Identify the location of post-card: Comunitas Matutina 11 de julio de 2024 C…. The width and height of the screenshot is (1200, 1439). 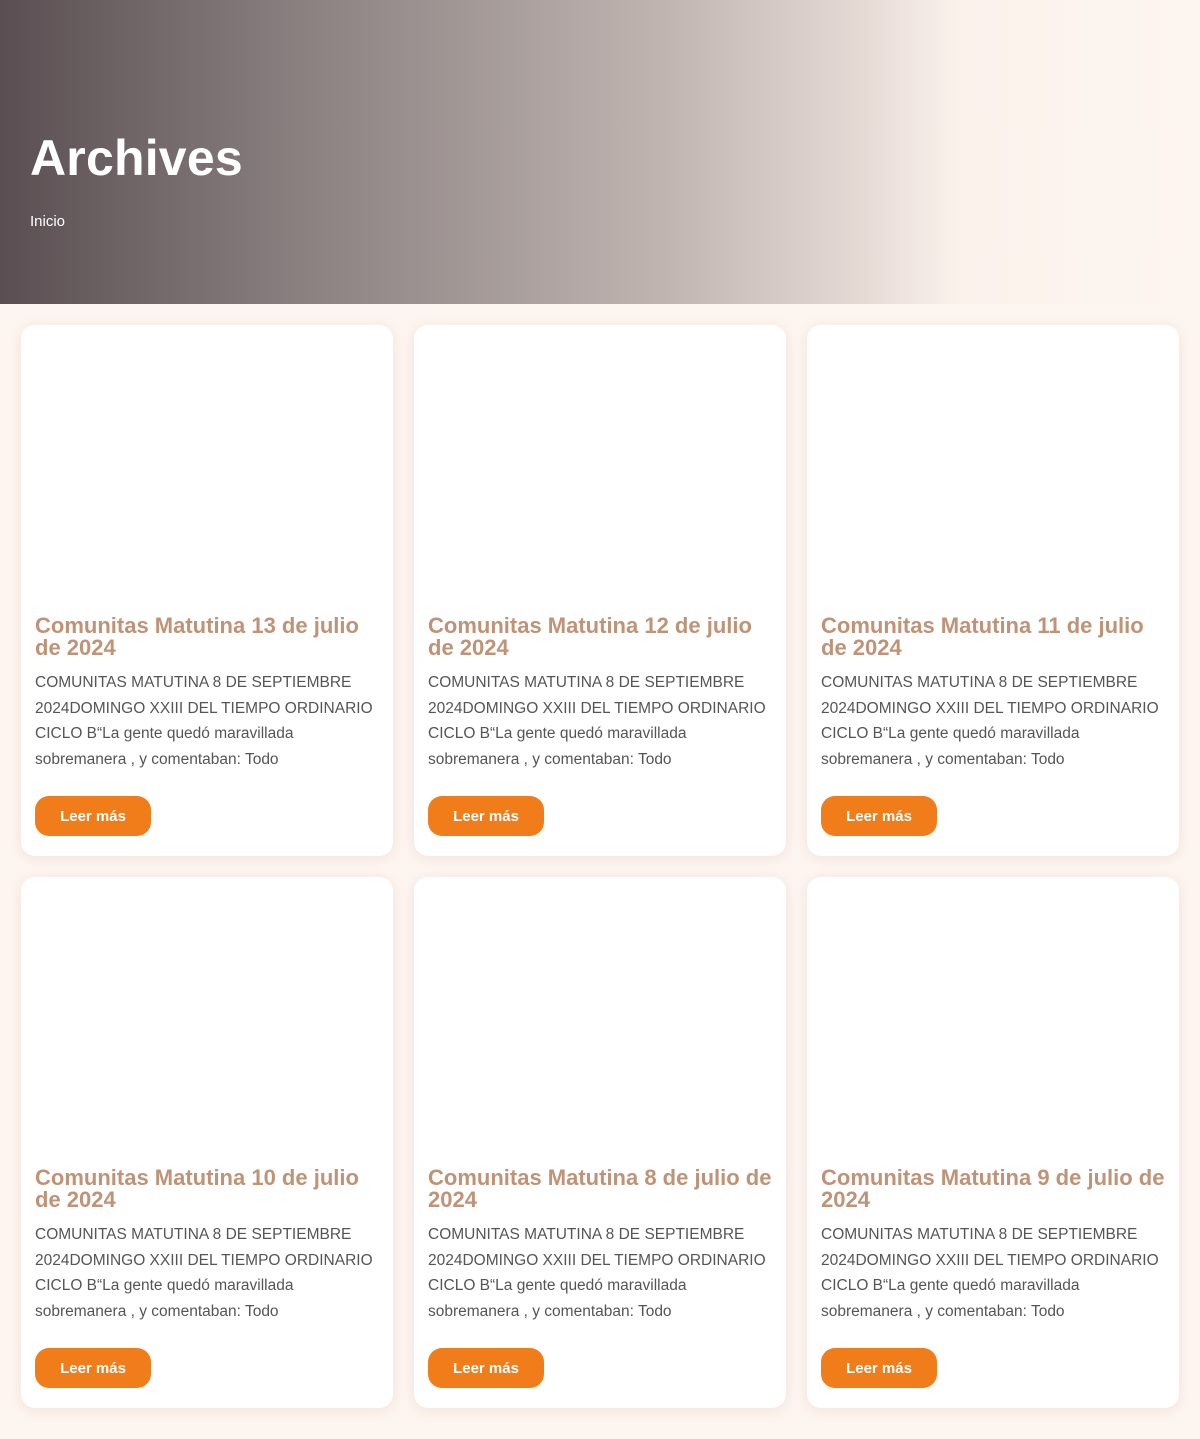
(993, 590).